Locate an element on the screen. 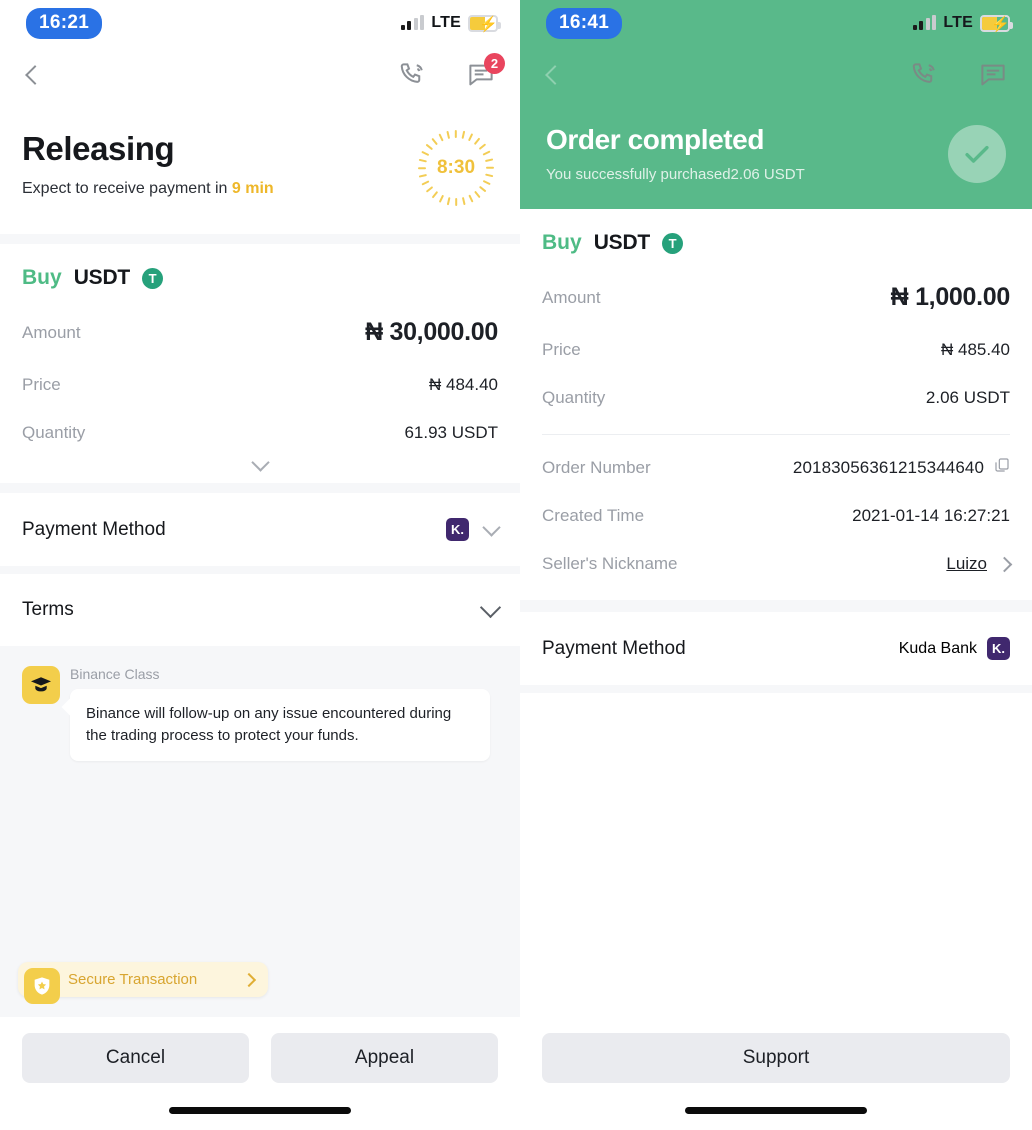 The width and height of the screenshot is (1032, 1130). status-bar-left: 16:21 LTE ⚡ is located at coordinates (260, 23).